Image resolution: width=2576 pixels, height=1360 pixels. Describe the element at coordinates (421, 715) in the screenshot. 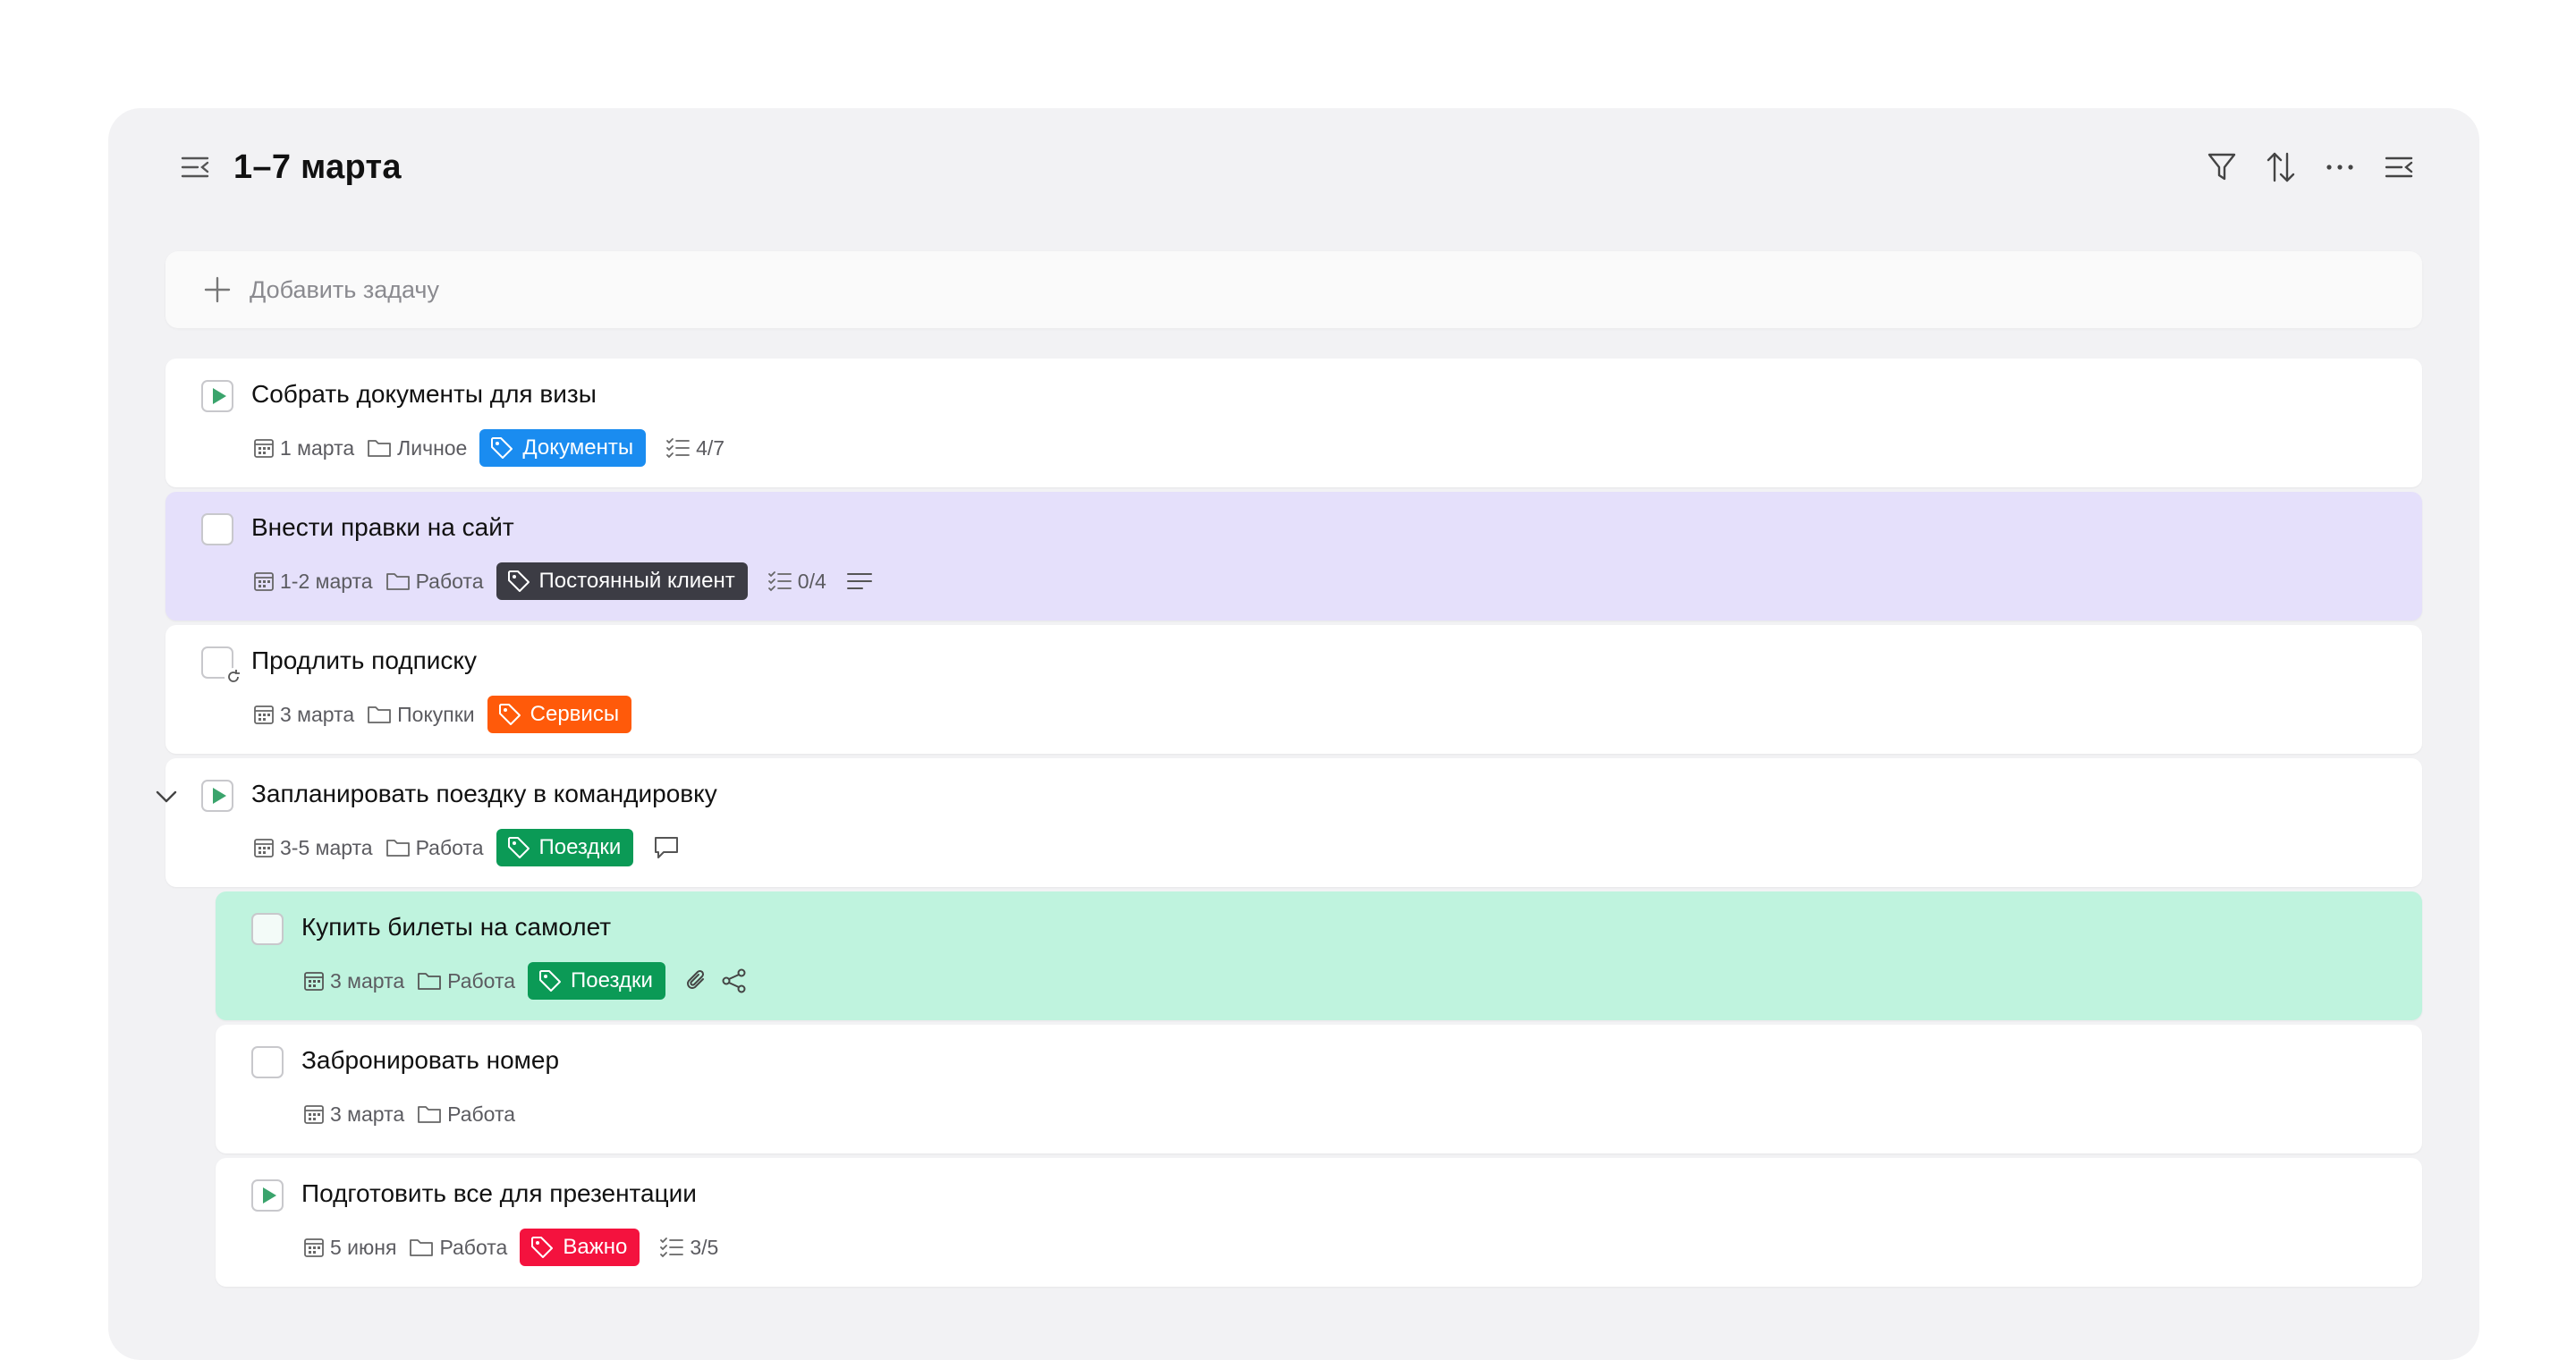

I see `task-project: Покупки` at that location.